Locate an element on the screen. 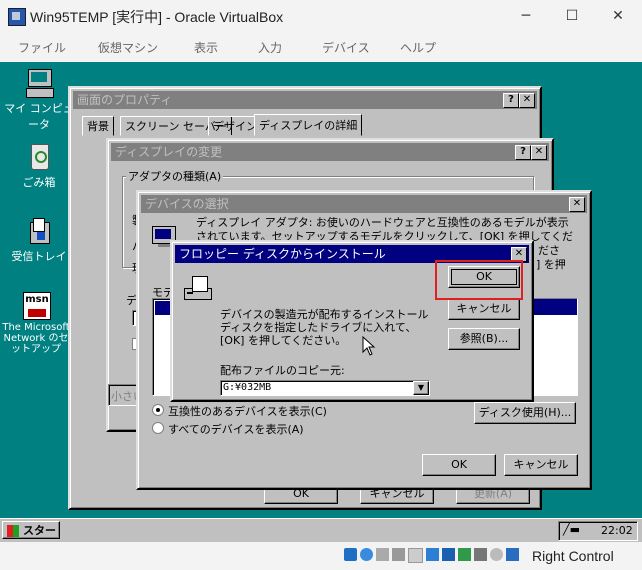 This screenshot has height=570, width=642. desc-fragment: ] を押 is located at coordinates (551, 264).